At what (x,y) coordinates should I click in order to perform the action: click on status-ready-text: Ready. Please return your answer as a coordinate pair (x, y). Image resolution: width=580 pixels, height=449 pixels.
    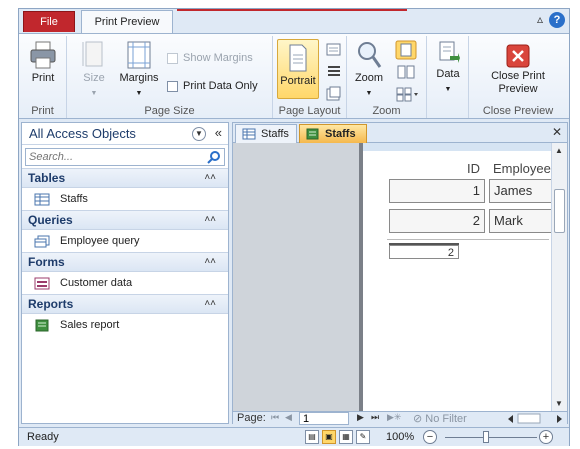
    Looking at the image, I should click on (43, 437).